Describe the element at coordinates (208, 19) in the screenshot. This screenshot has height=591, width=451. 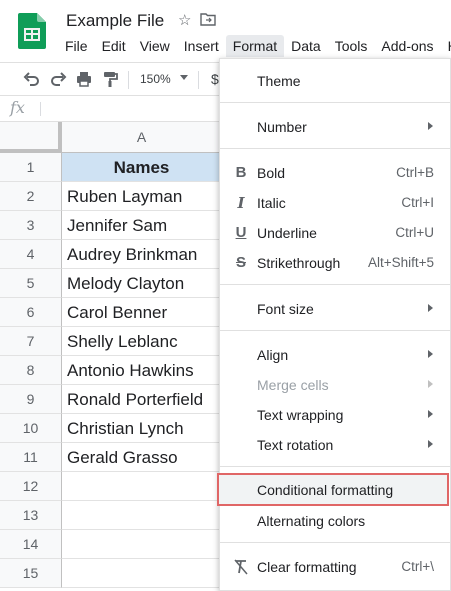
I see `move-folder-icon` at that location.